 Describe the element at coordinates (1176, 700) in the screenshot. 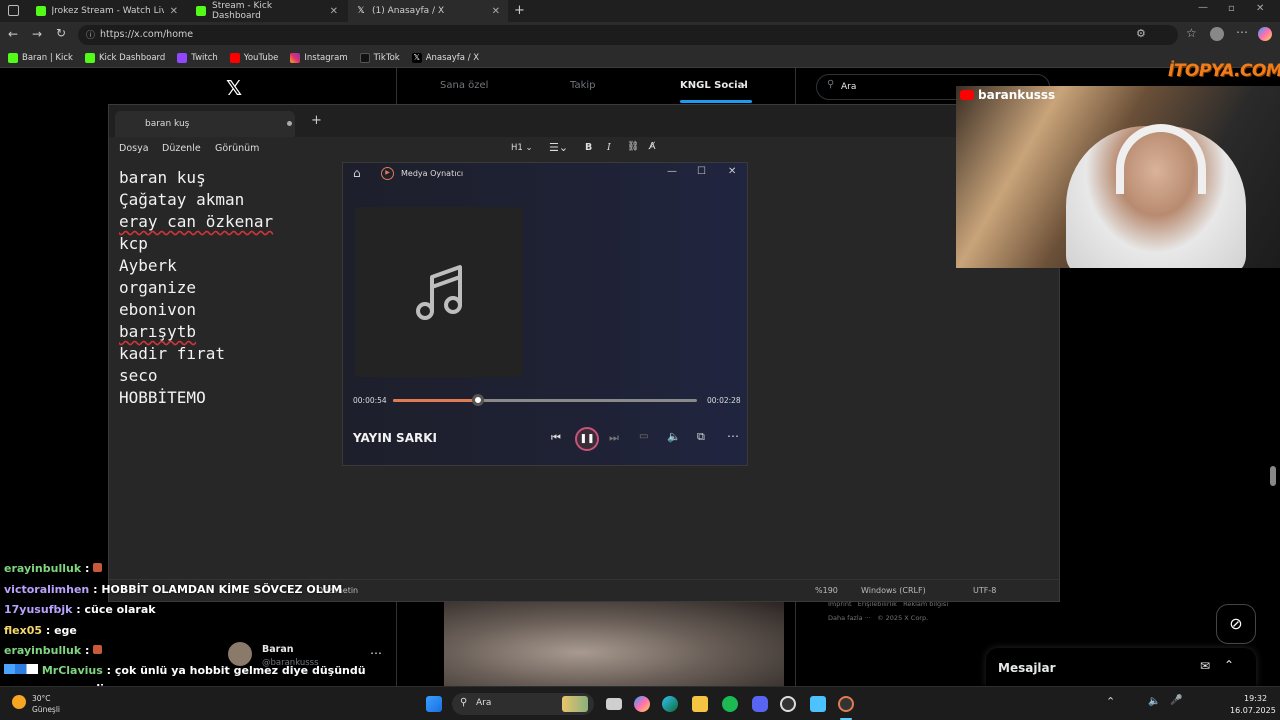

I see `microphone-icon: 🎤` at that location.